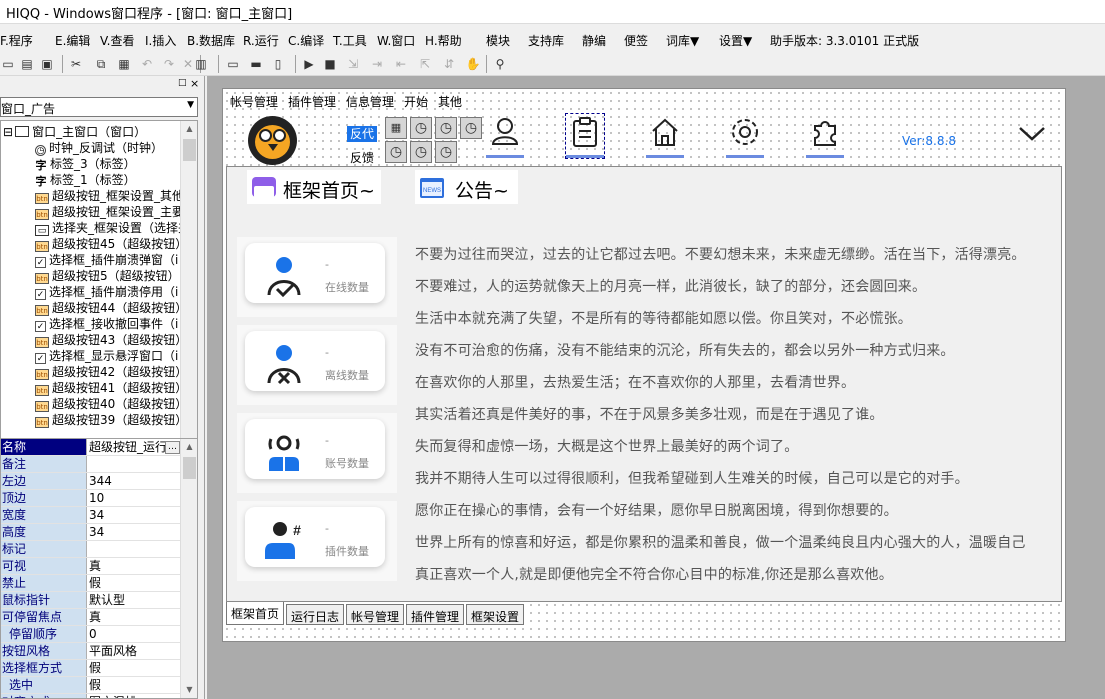  What do you see at coordinates (500, 64) in the screenshot?
I see `find-icon: ⚲` at bounding box center [500, 64].